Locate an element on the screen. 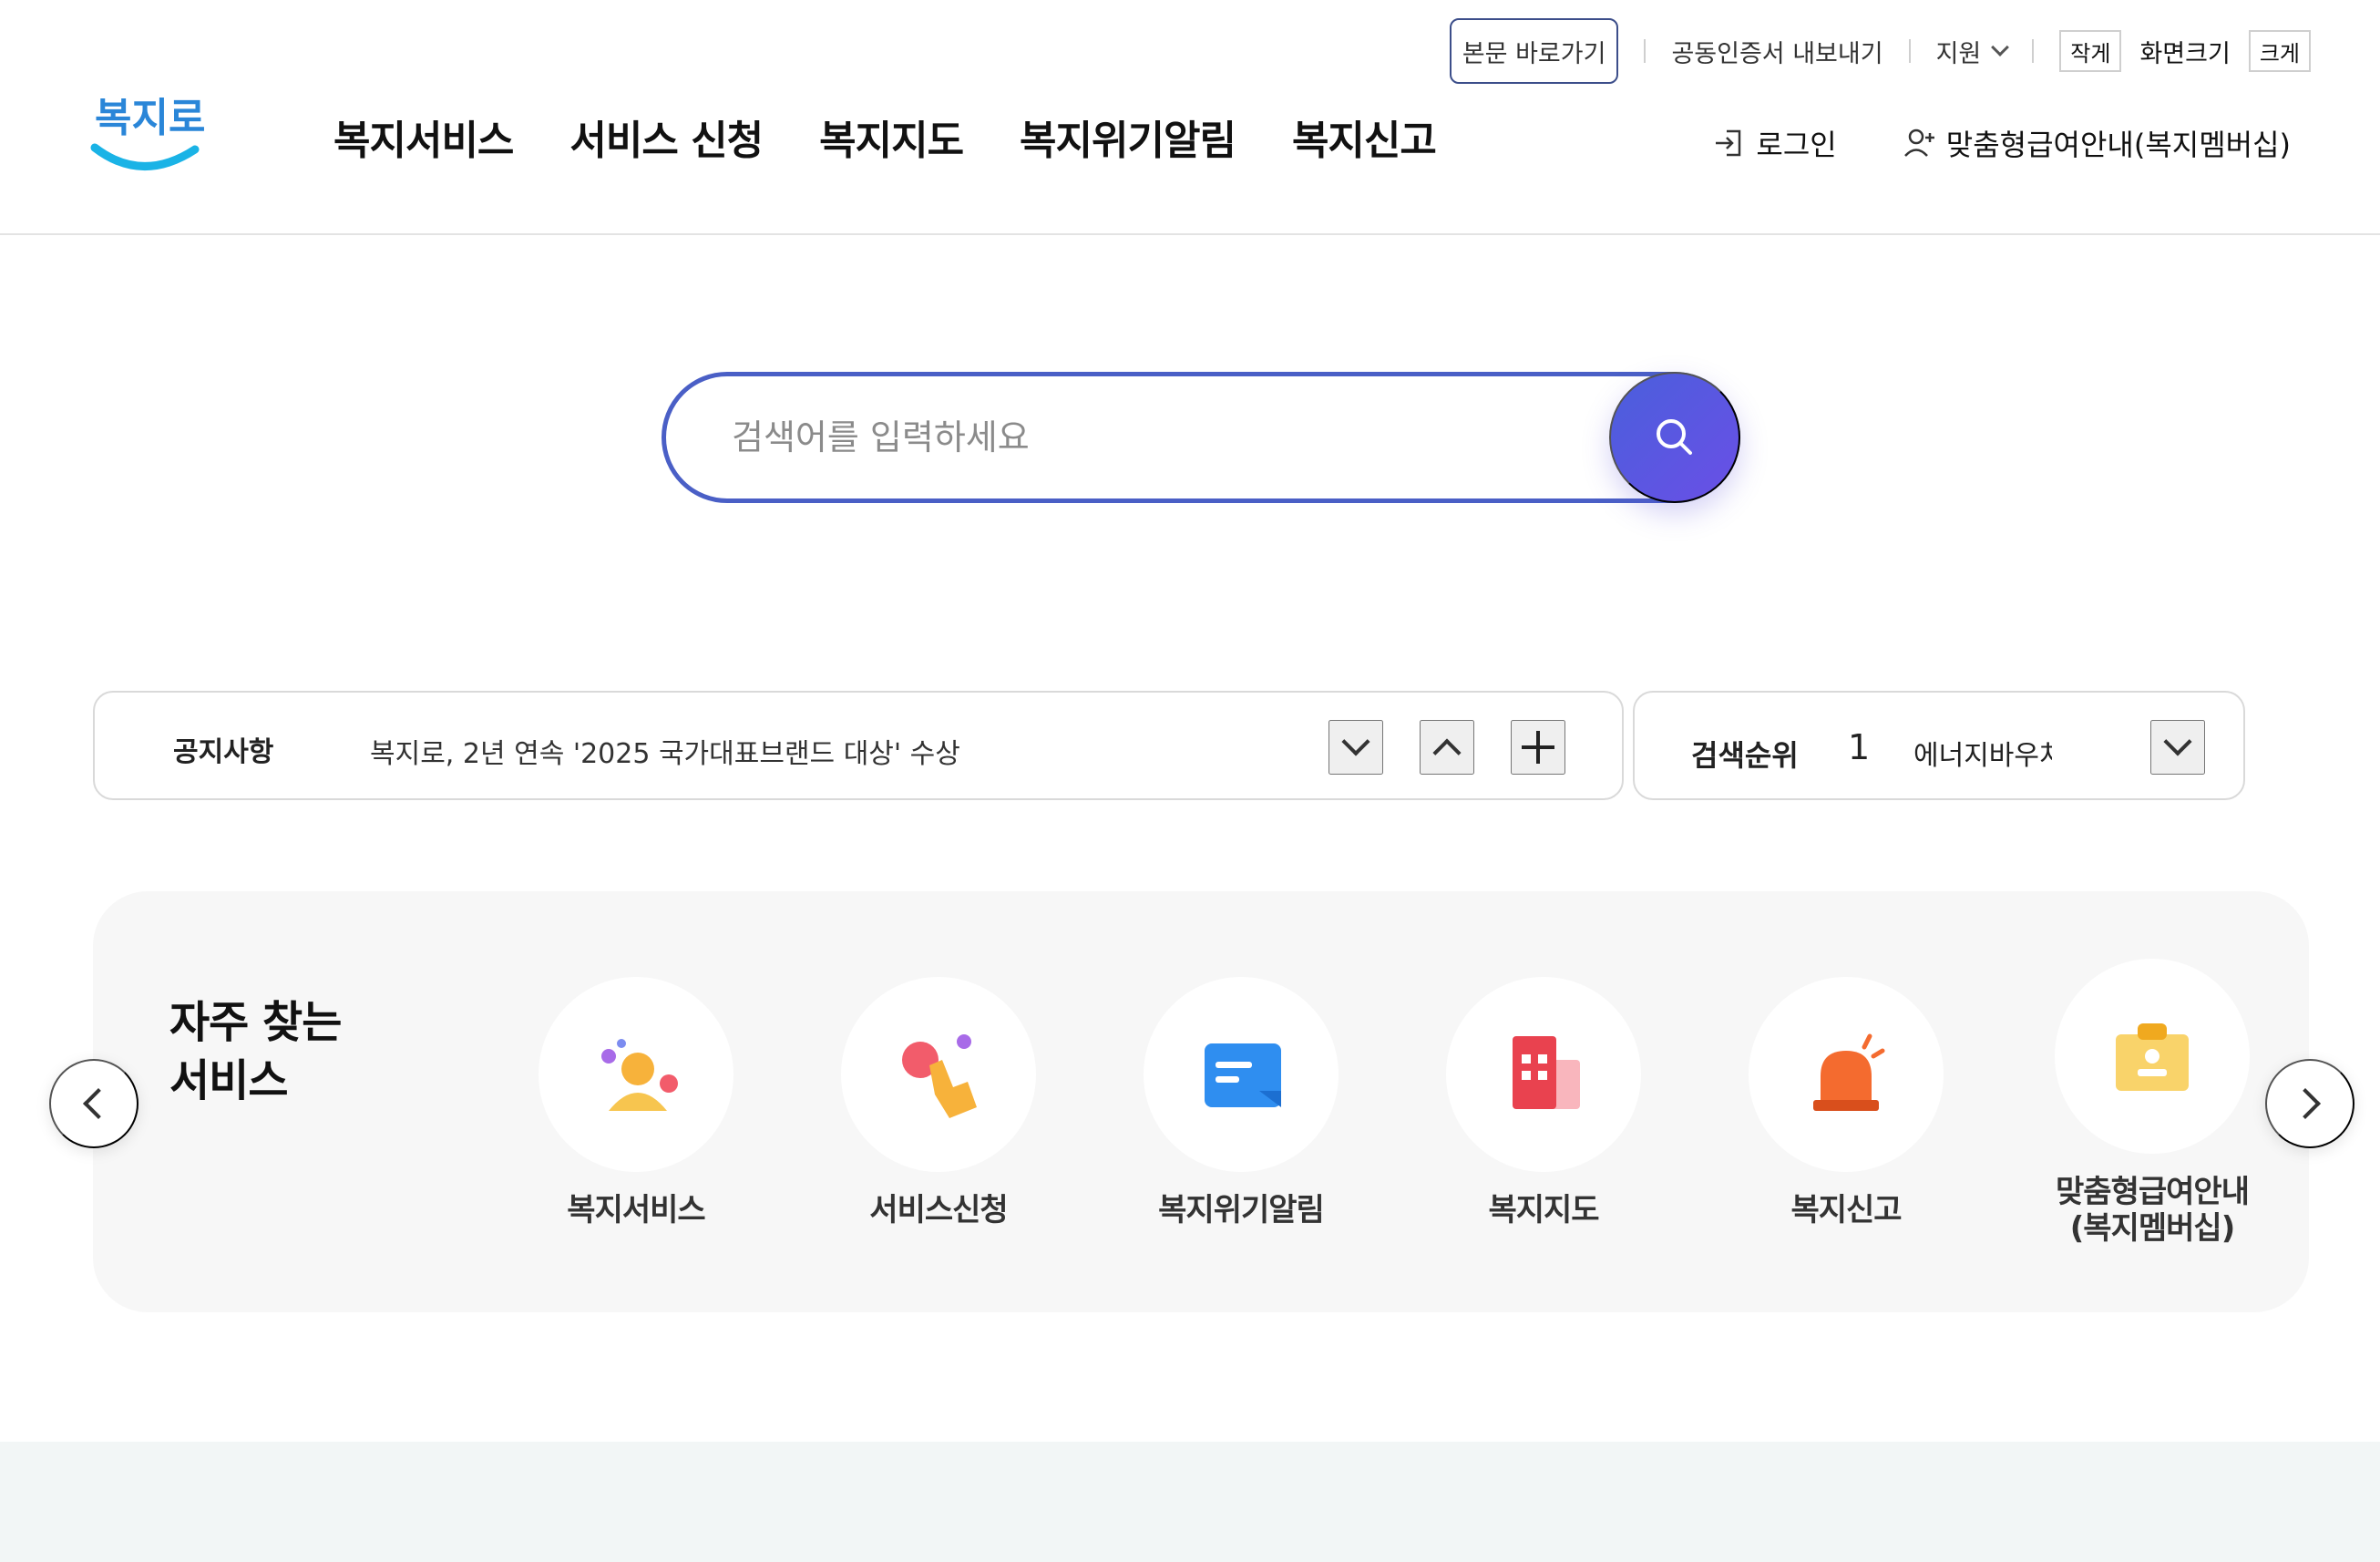 The image size is (2380, 1562). login-label: 로그인 is located at coordinates (1796, 143).